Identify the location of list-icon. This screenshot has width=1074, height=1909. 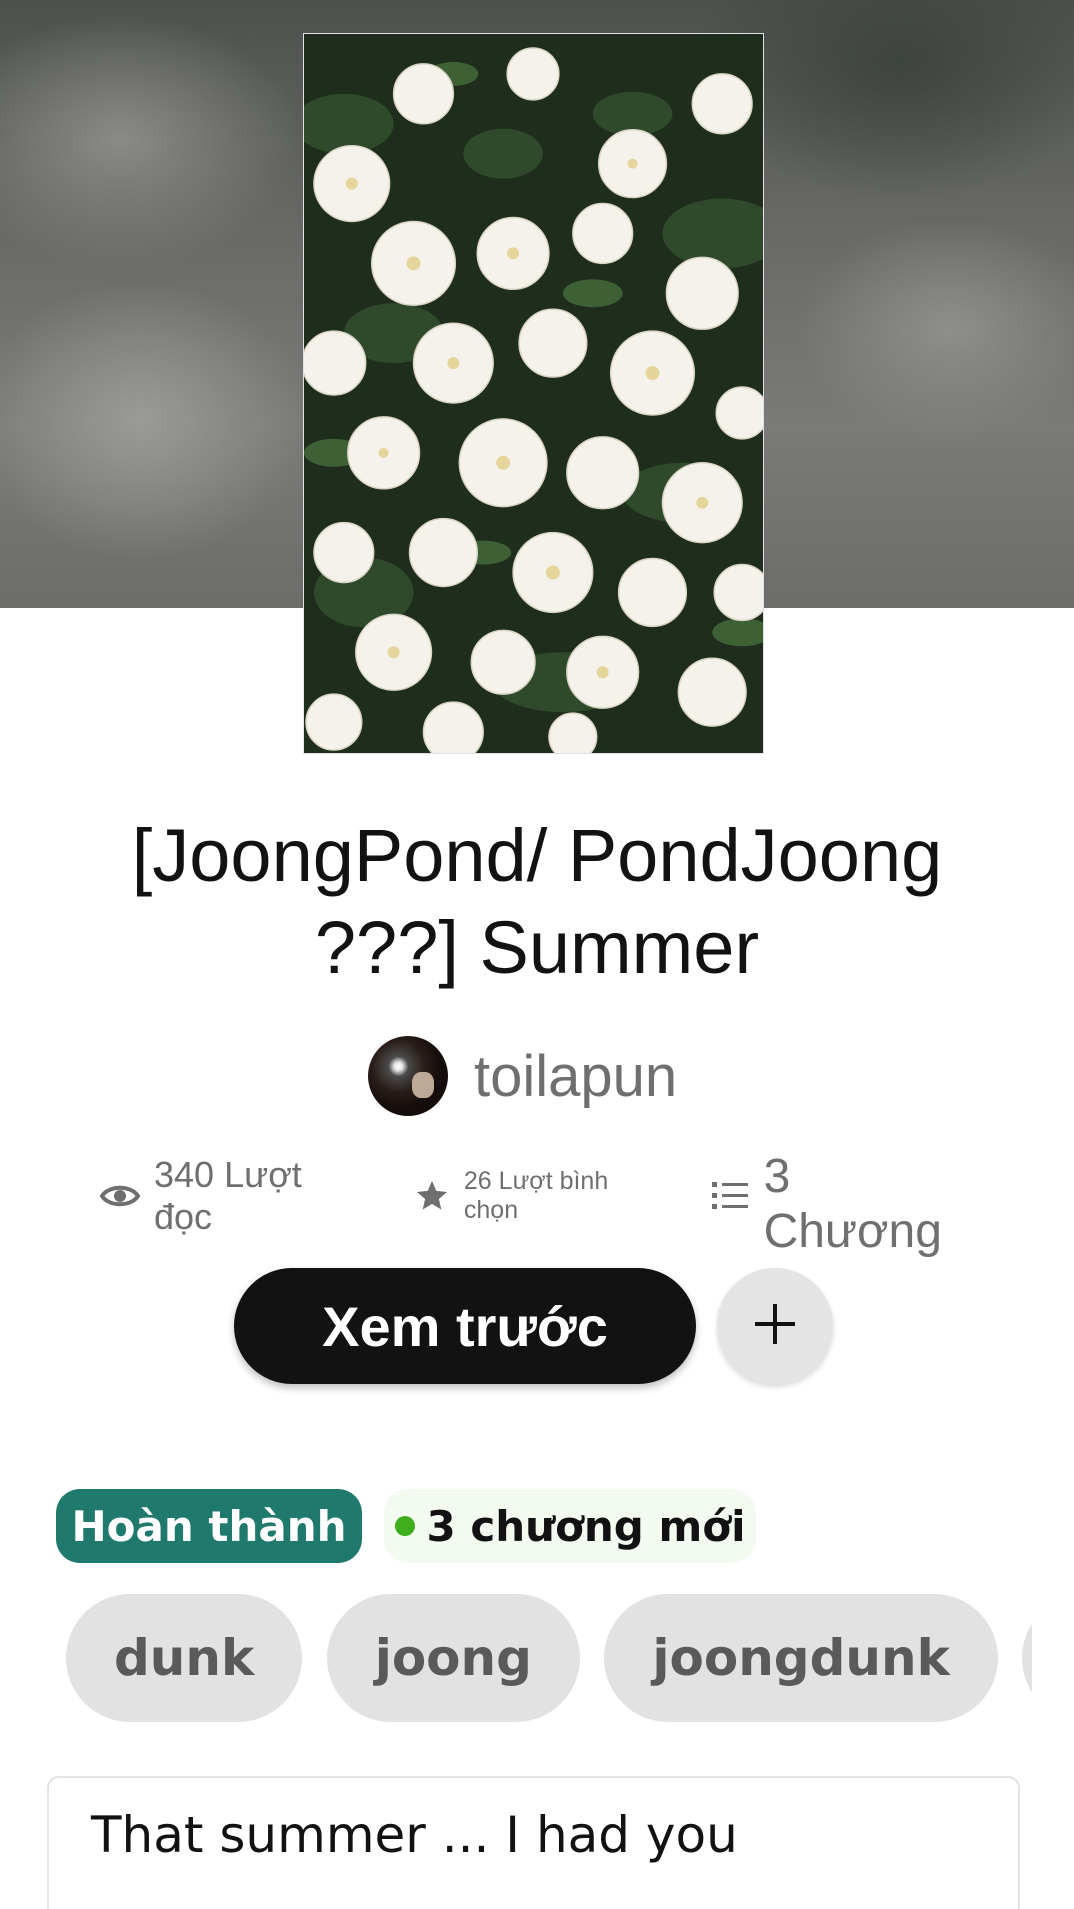
(729, 1196).